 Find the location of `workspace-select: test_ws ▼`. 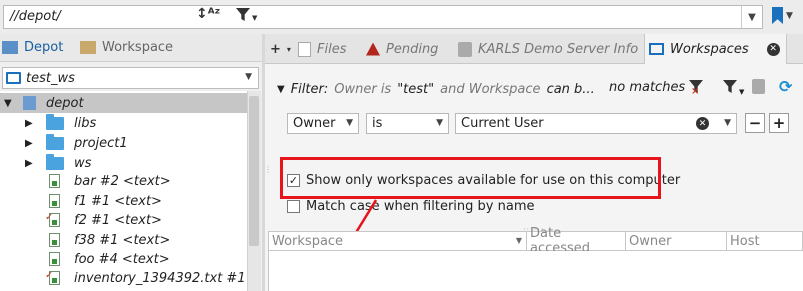

workspace-select: test_ws ▼ is located at coordinates (130, 78).